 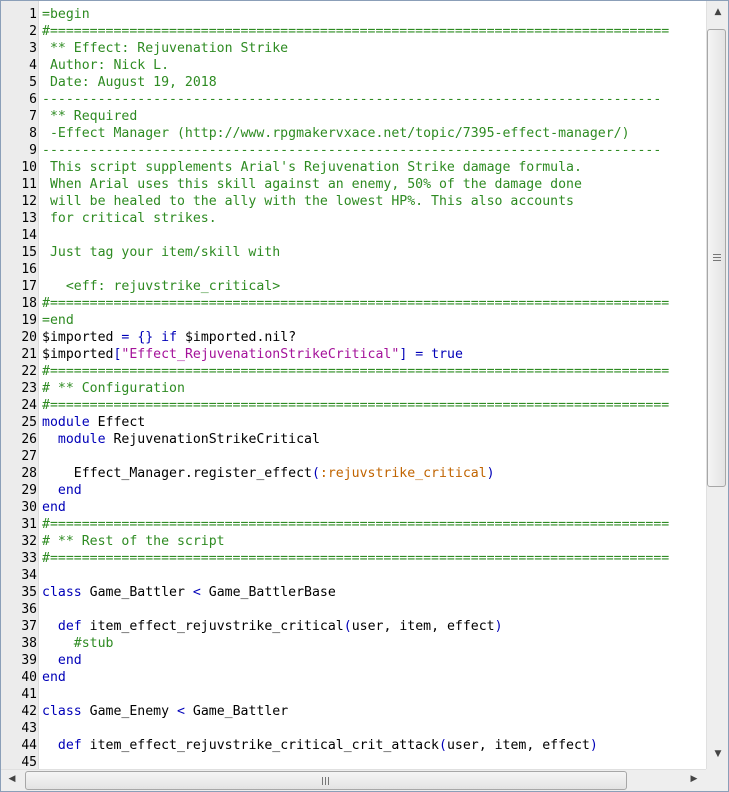 What do you see at coordinates (353, 116) in the screenshot?
I see `code-line: 7 ** Required` at bounding box center [353, 116].